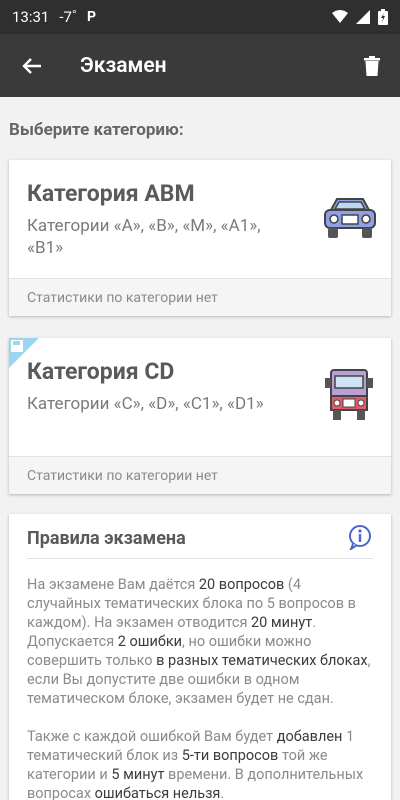 This screenshot has height=800, width=400. What do you see at coordinates (350, 218) in the screenshot?
I see `car-icon` at bounding box center [350, 218].